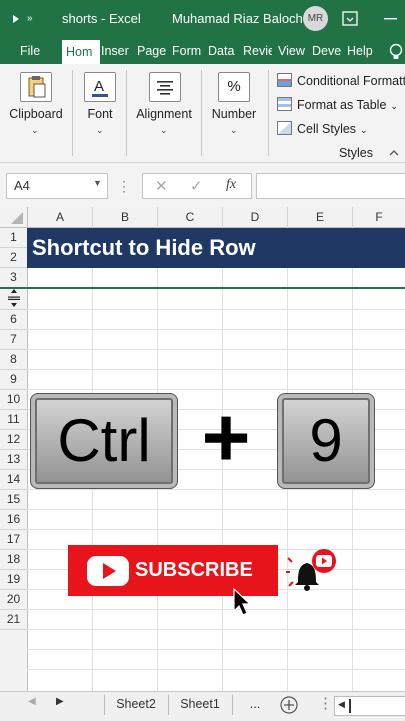 The image size is (405, 721). Describe the element at coordinates (14, 400) in the screenshot. I see `row-header: 10` at that location.